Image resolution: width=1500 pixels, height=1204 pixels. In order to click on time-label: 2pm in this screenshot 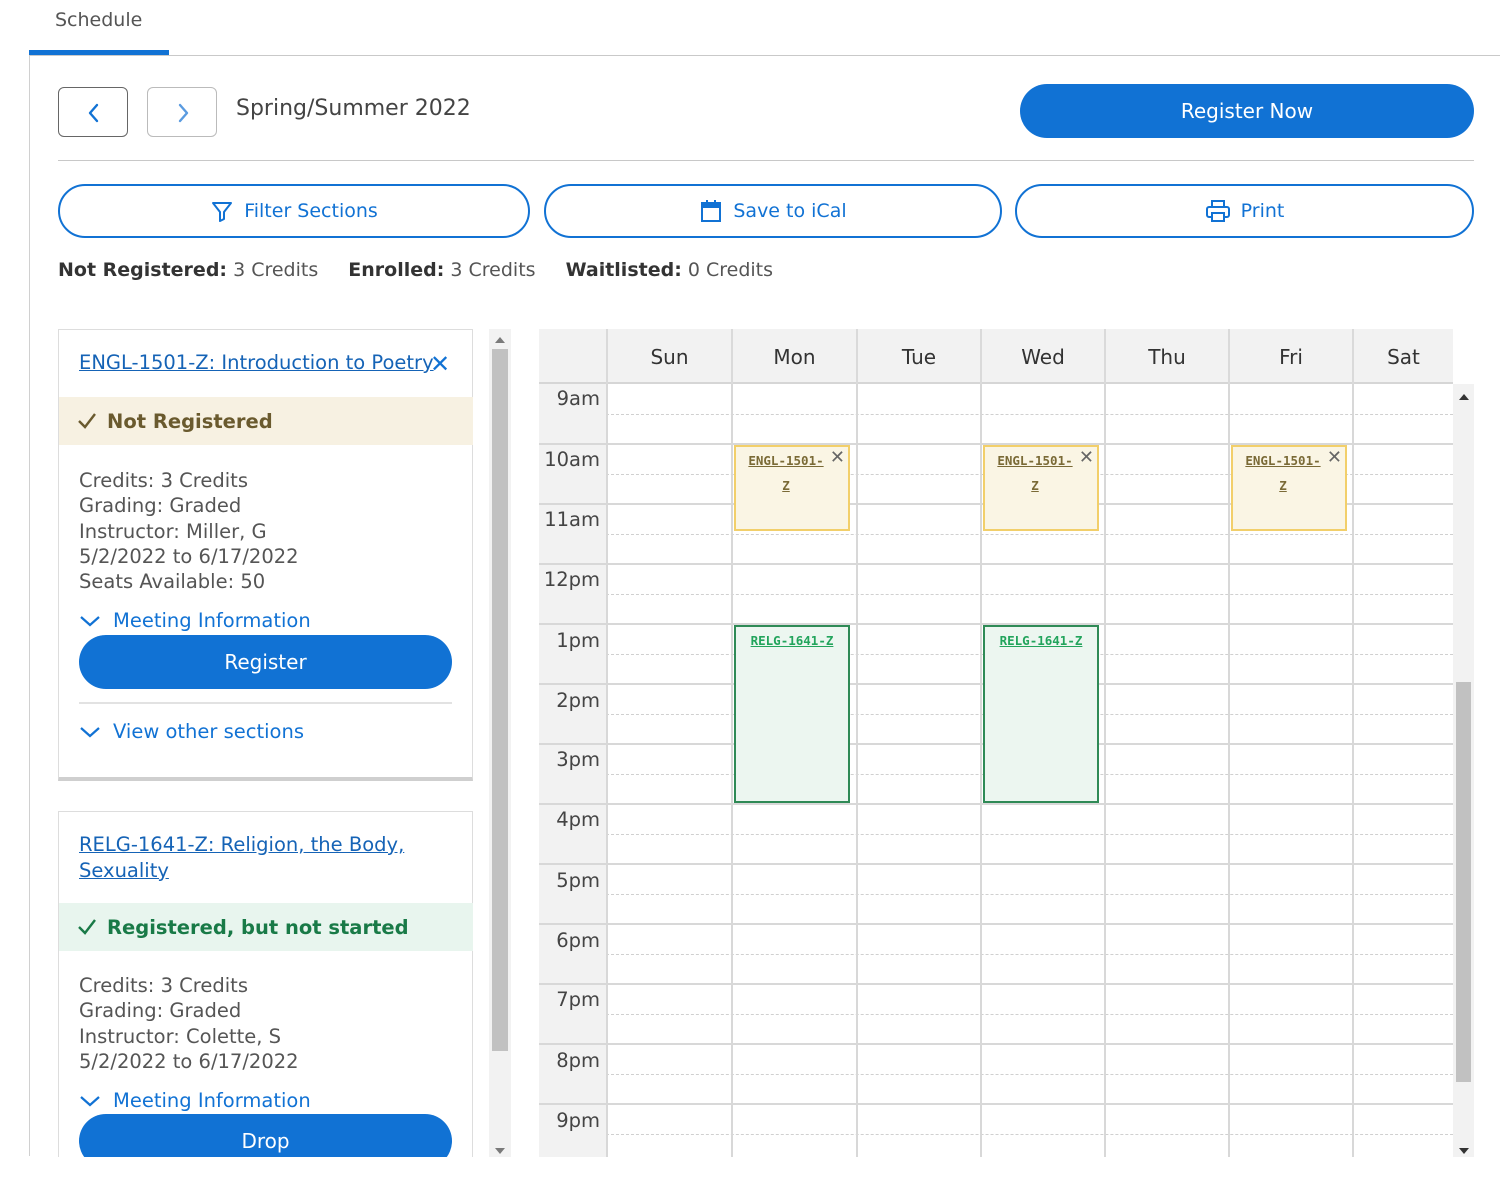, I will do `click(578, 700)`.